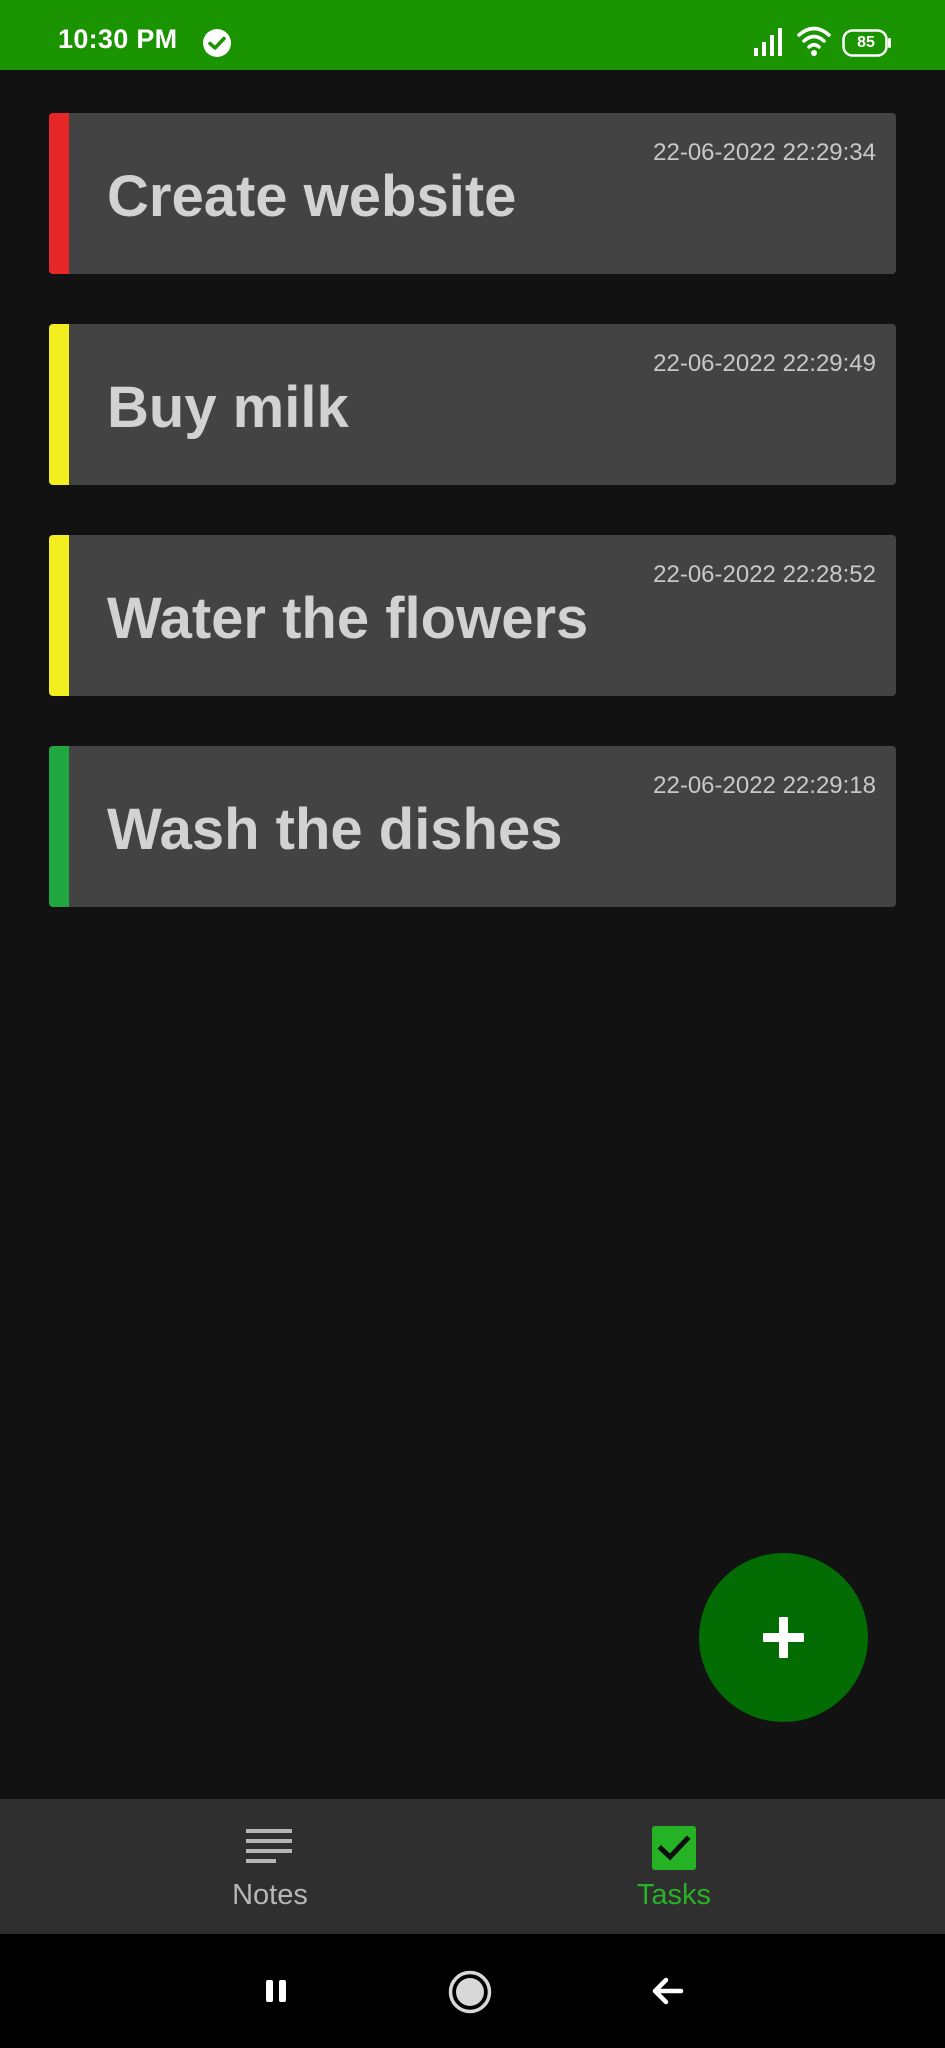  Describe the element at coordinates (814, 41) in the screenshot. I see `wifi-icon` at that location.